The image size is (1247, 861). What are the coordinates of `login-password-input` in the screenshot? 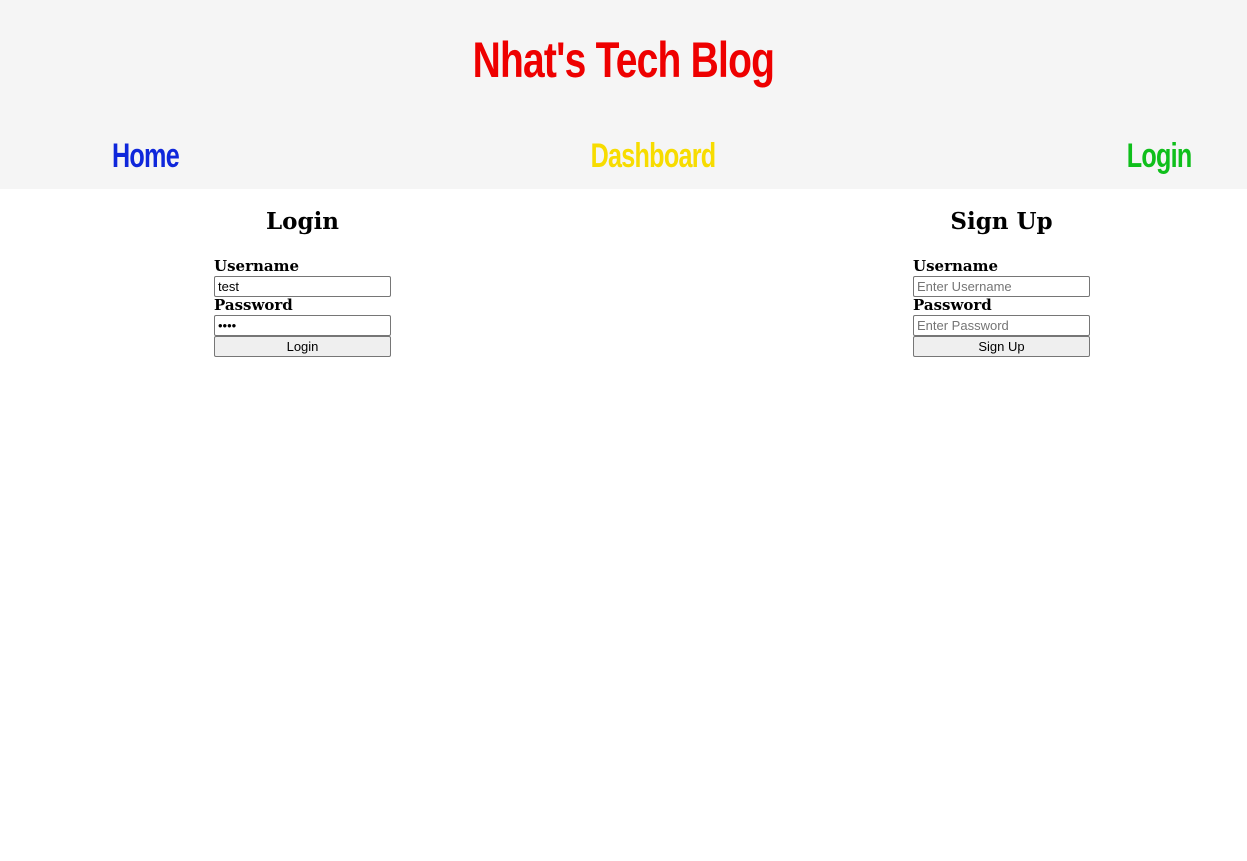 It's located at (302, 325).